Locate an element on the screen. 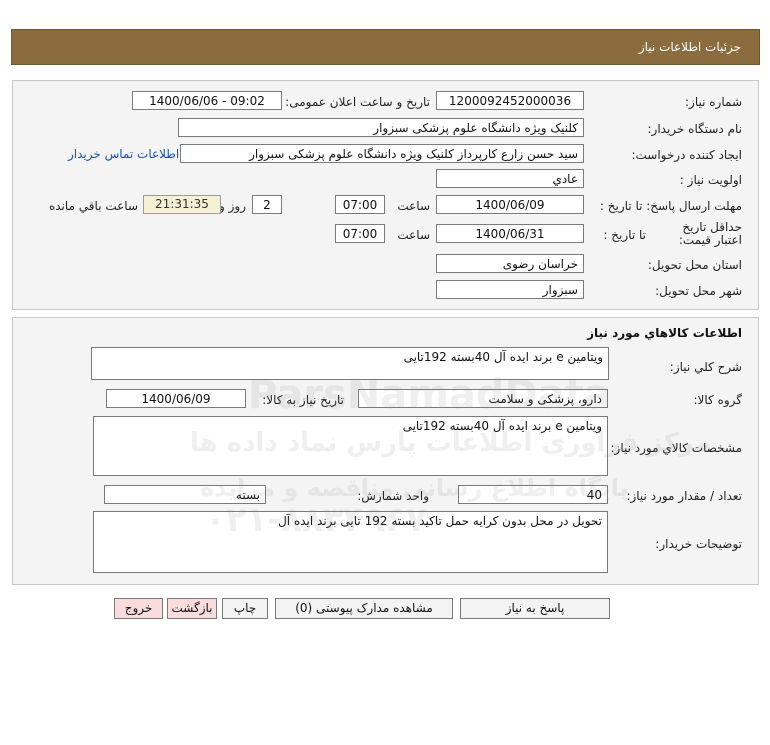 Image resolution: width=770 pixels, height=745 pixels. deadline-time-label: ساعت is located at coordinates (413, 206).